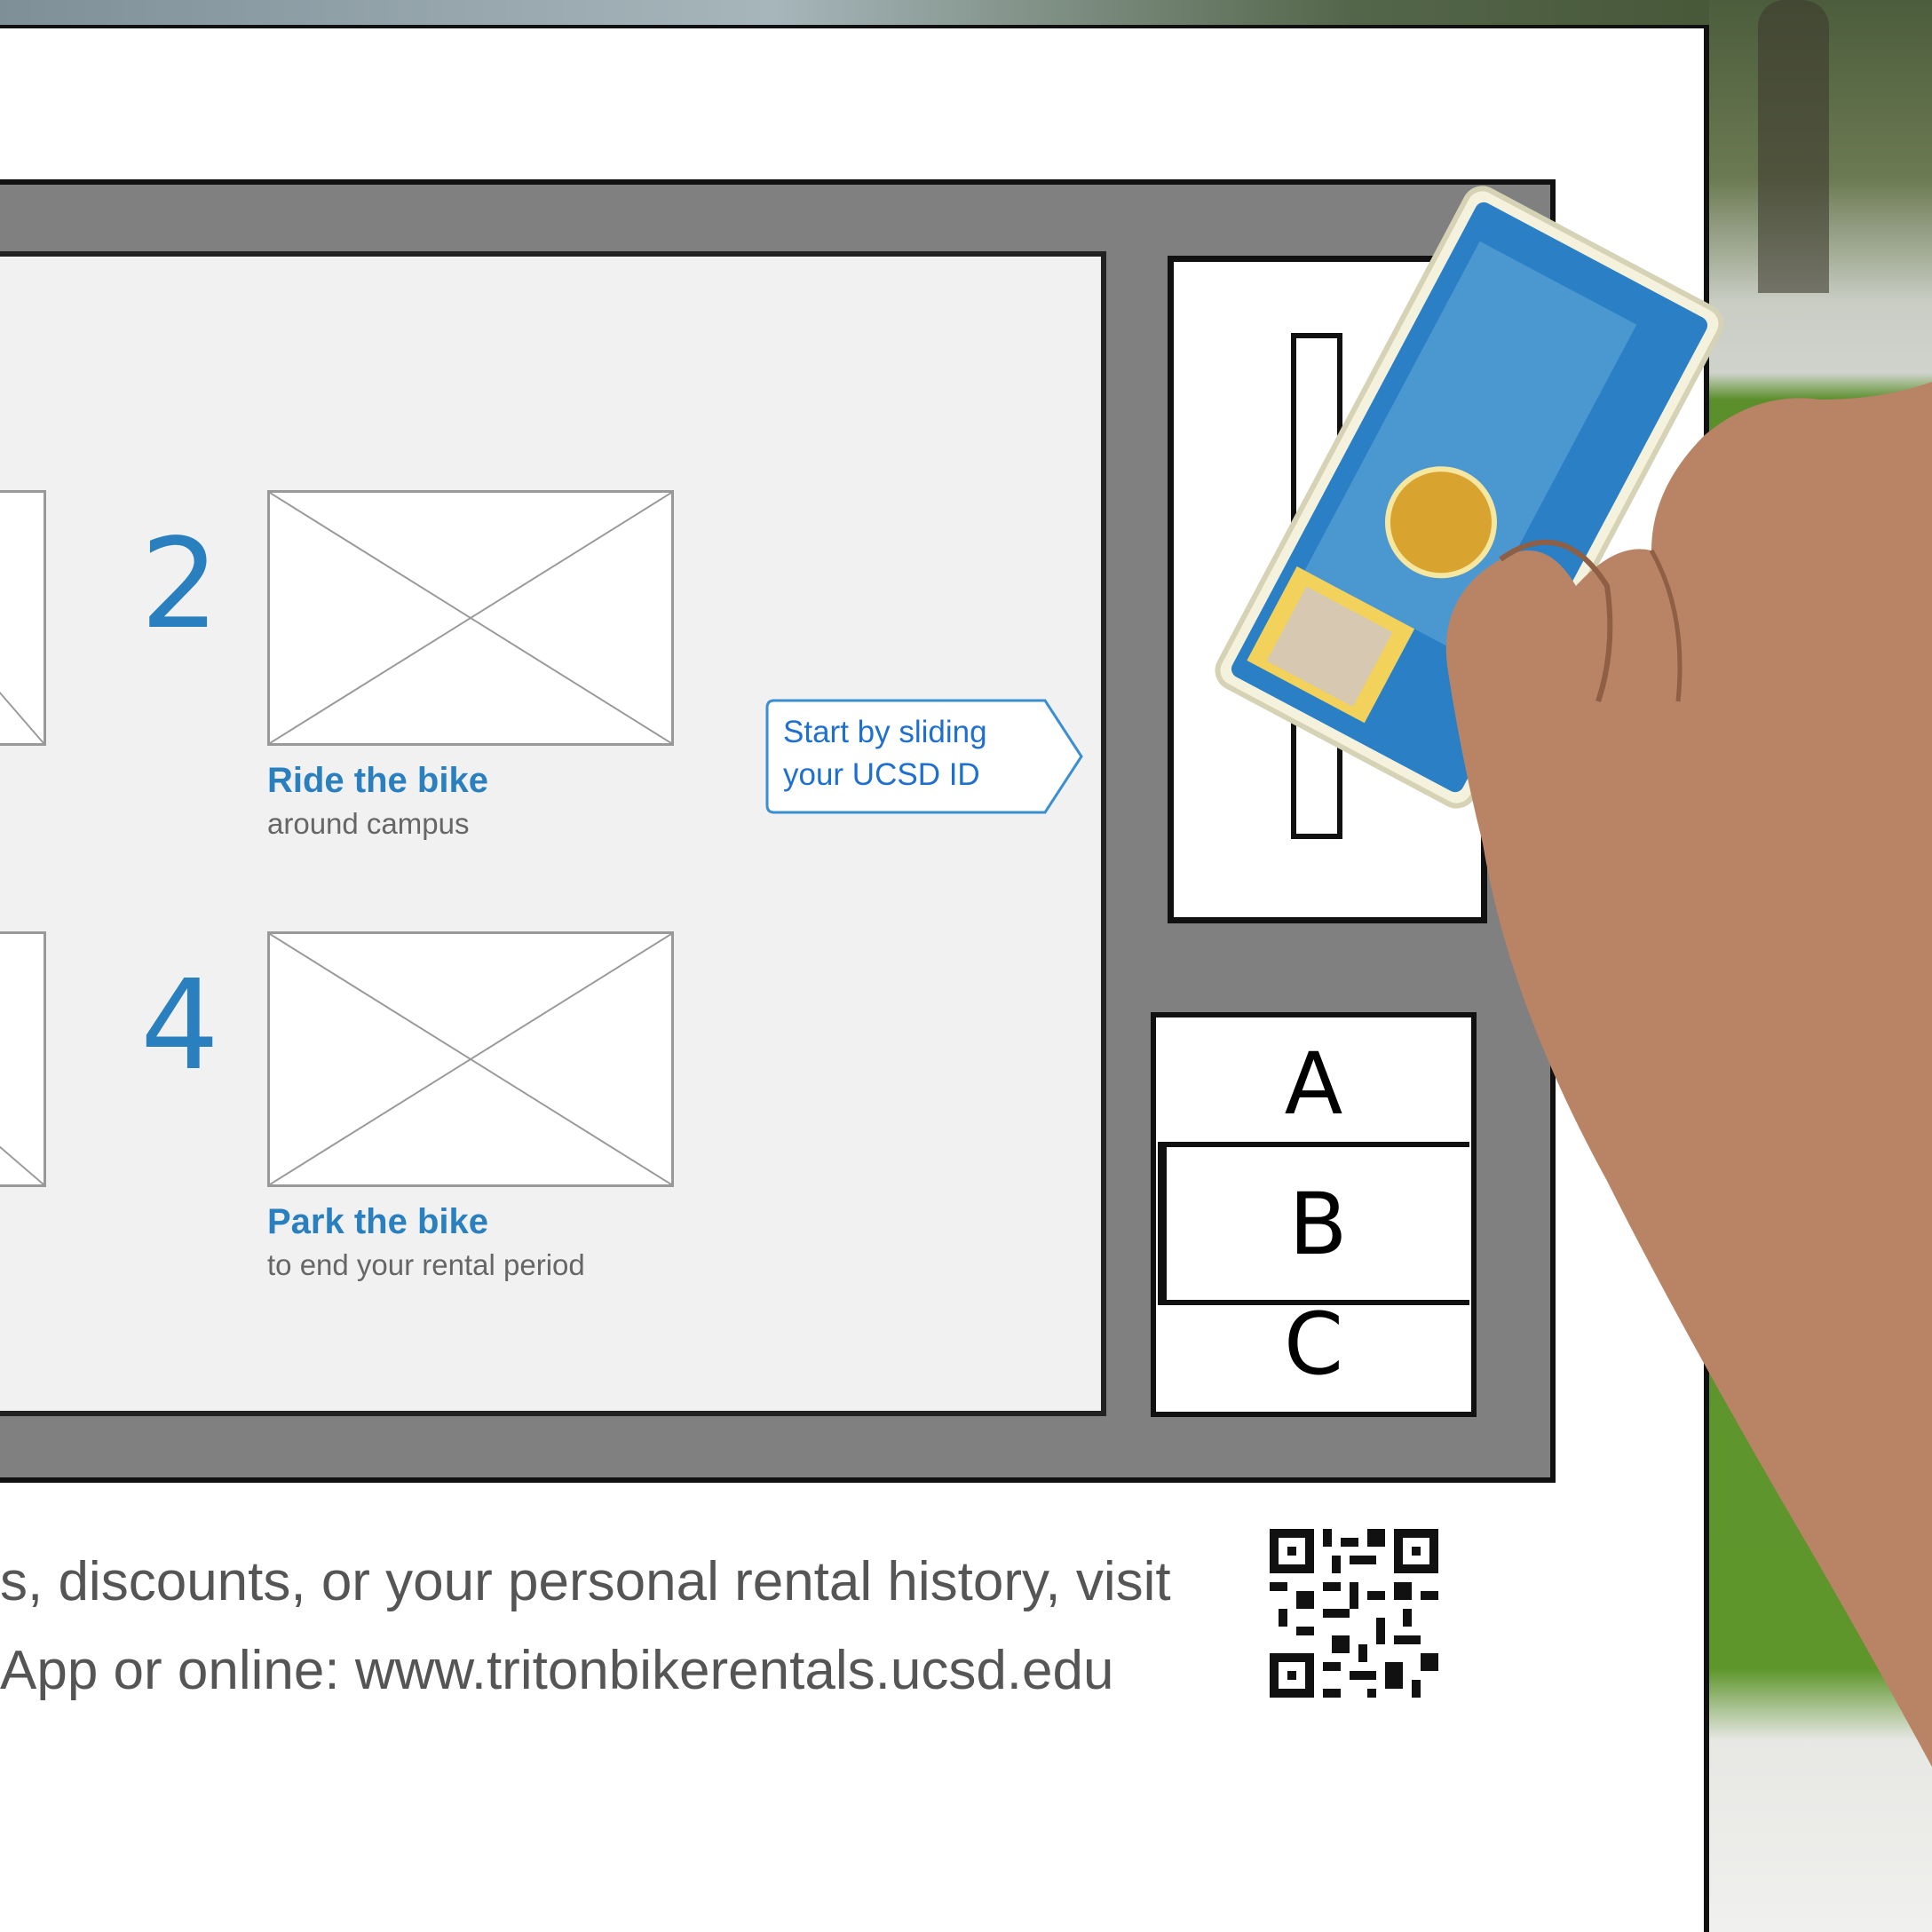 The image size is (1932, 1932). What do you see at coordinates (368, 823) in the screenshot?
I see `step-2-subtitle: around campus` at bounding box center [368, 823].